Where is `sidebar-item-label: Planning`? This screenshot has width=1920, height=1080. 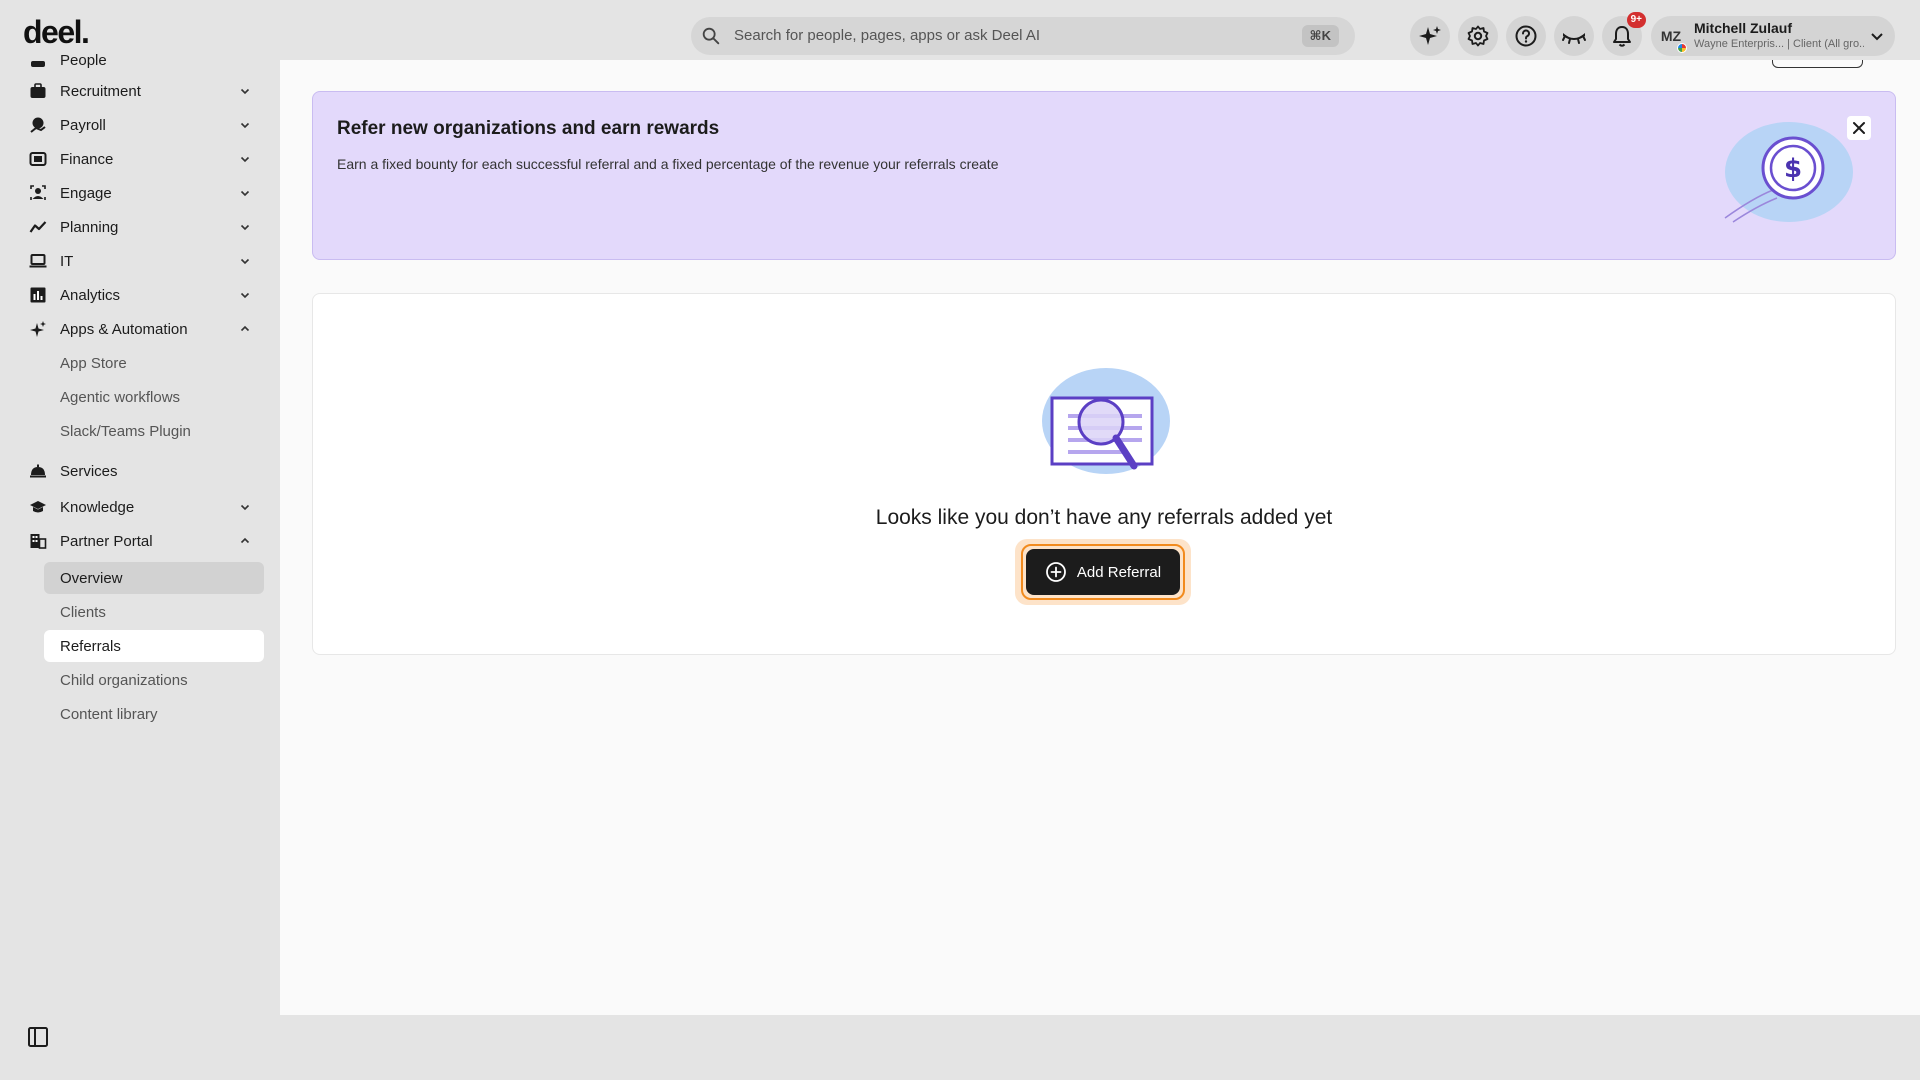
sidebar-item-label: Planning is located at coordinates (89, 227).